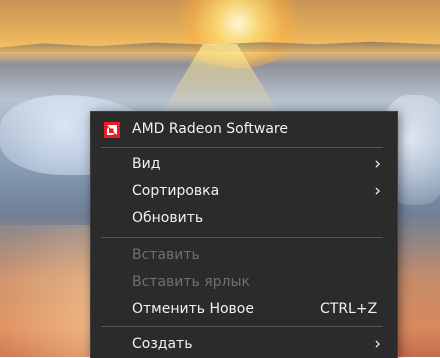 The image size is (440, 358). I want to click on undo-shortcut: CTRL+Z, so click(349, 309).